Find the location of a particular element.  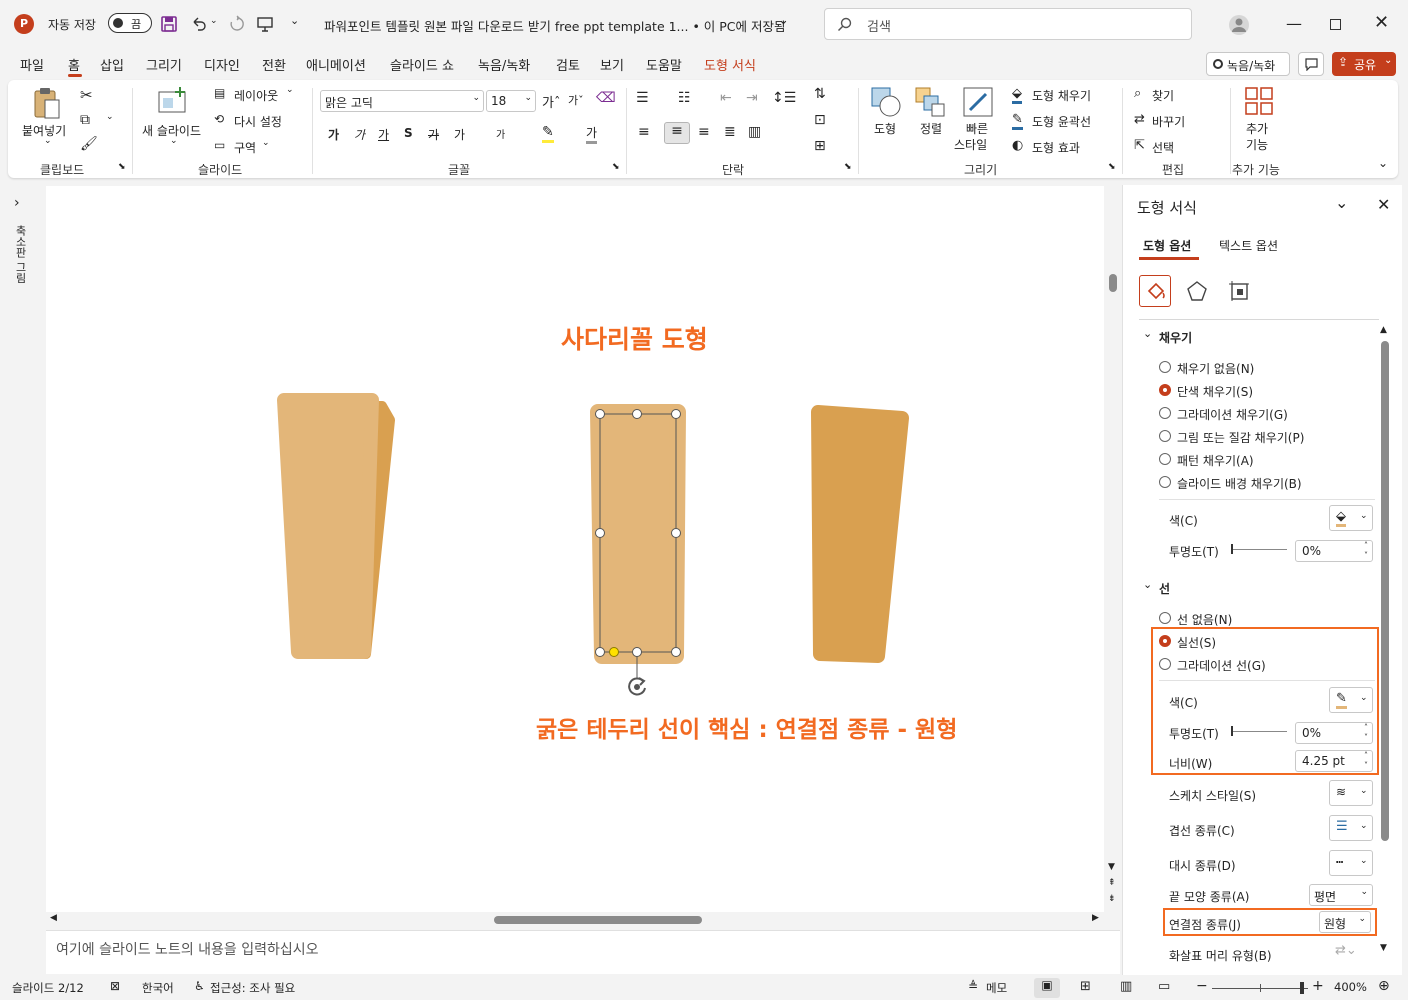

font-color-button: 가 is located at coordinates (592, 134).